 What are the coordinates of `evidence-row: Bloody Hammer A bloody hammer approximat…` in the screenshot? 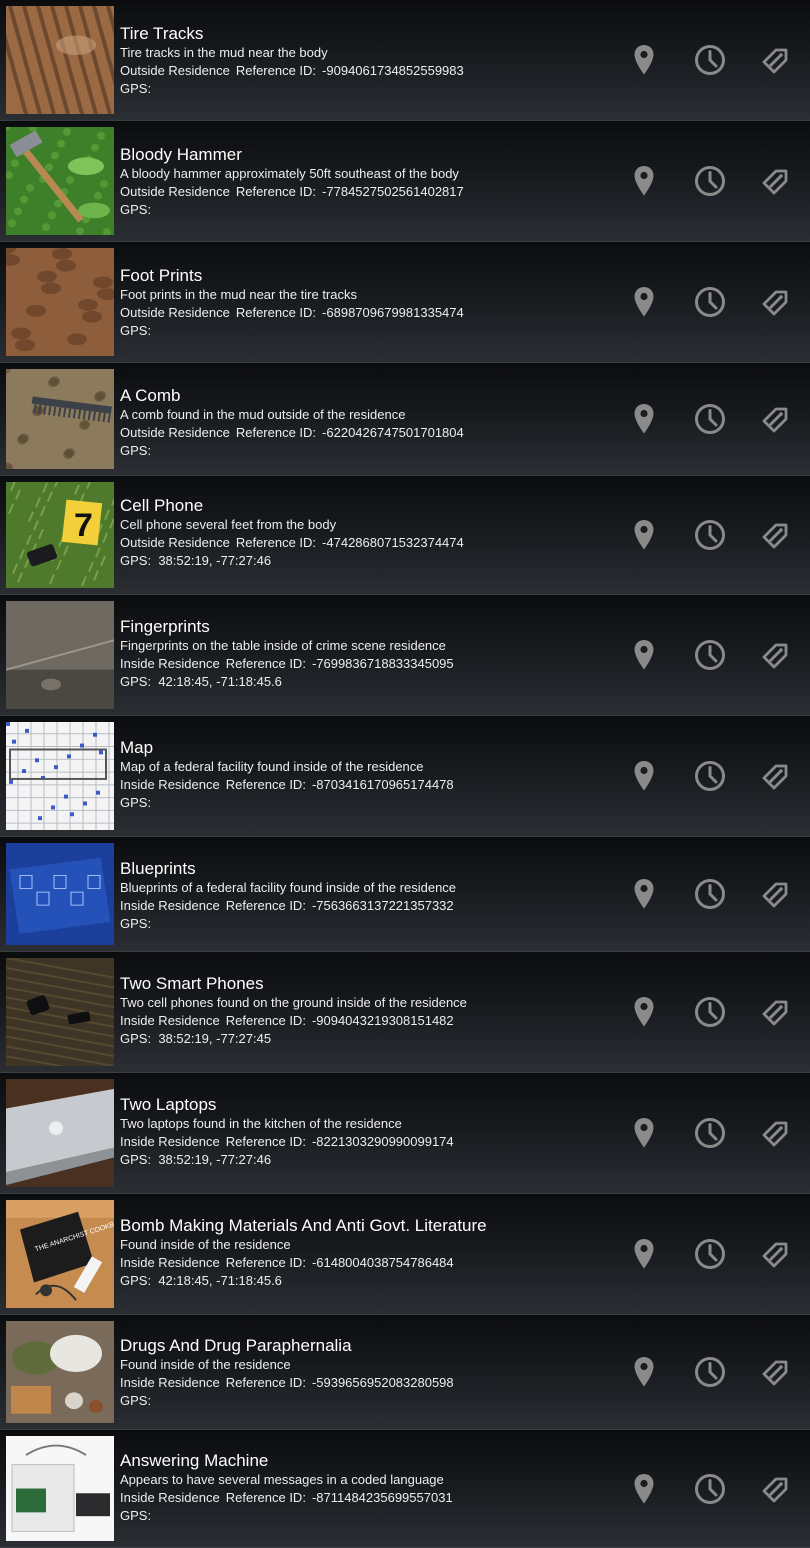 It's located at (405, 181).